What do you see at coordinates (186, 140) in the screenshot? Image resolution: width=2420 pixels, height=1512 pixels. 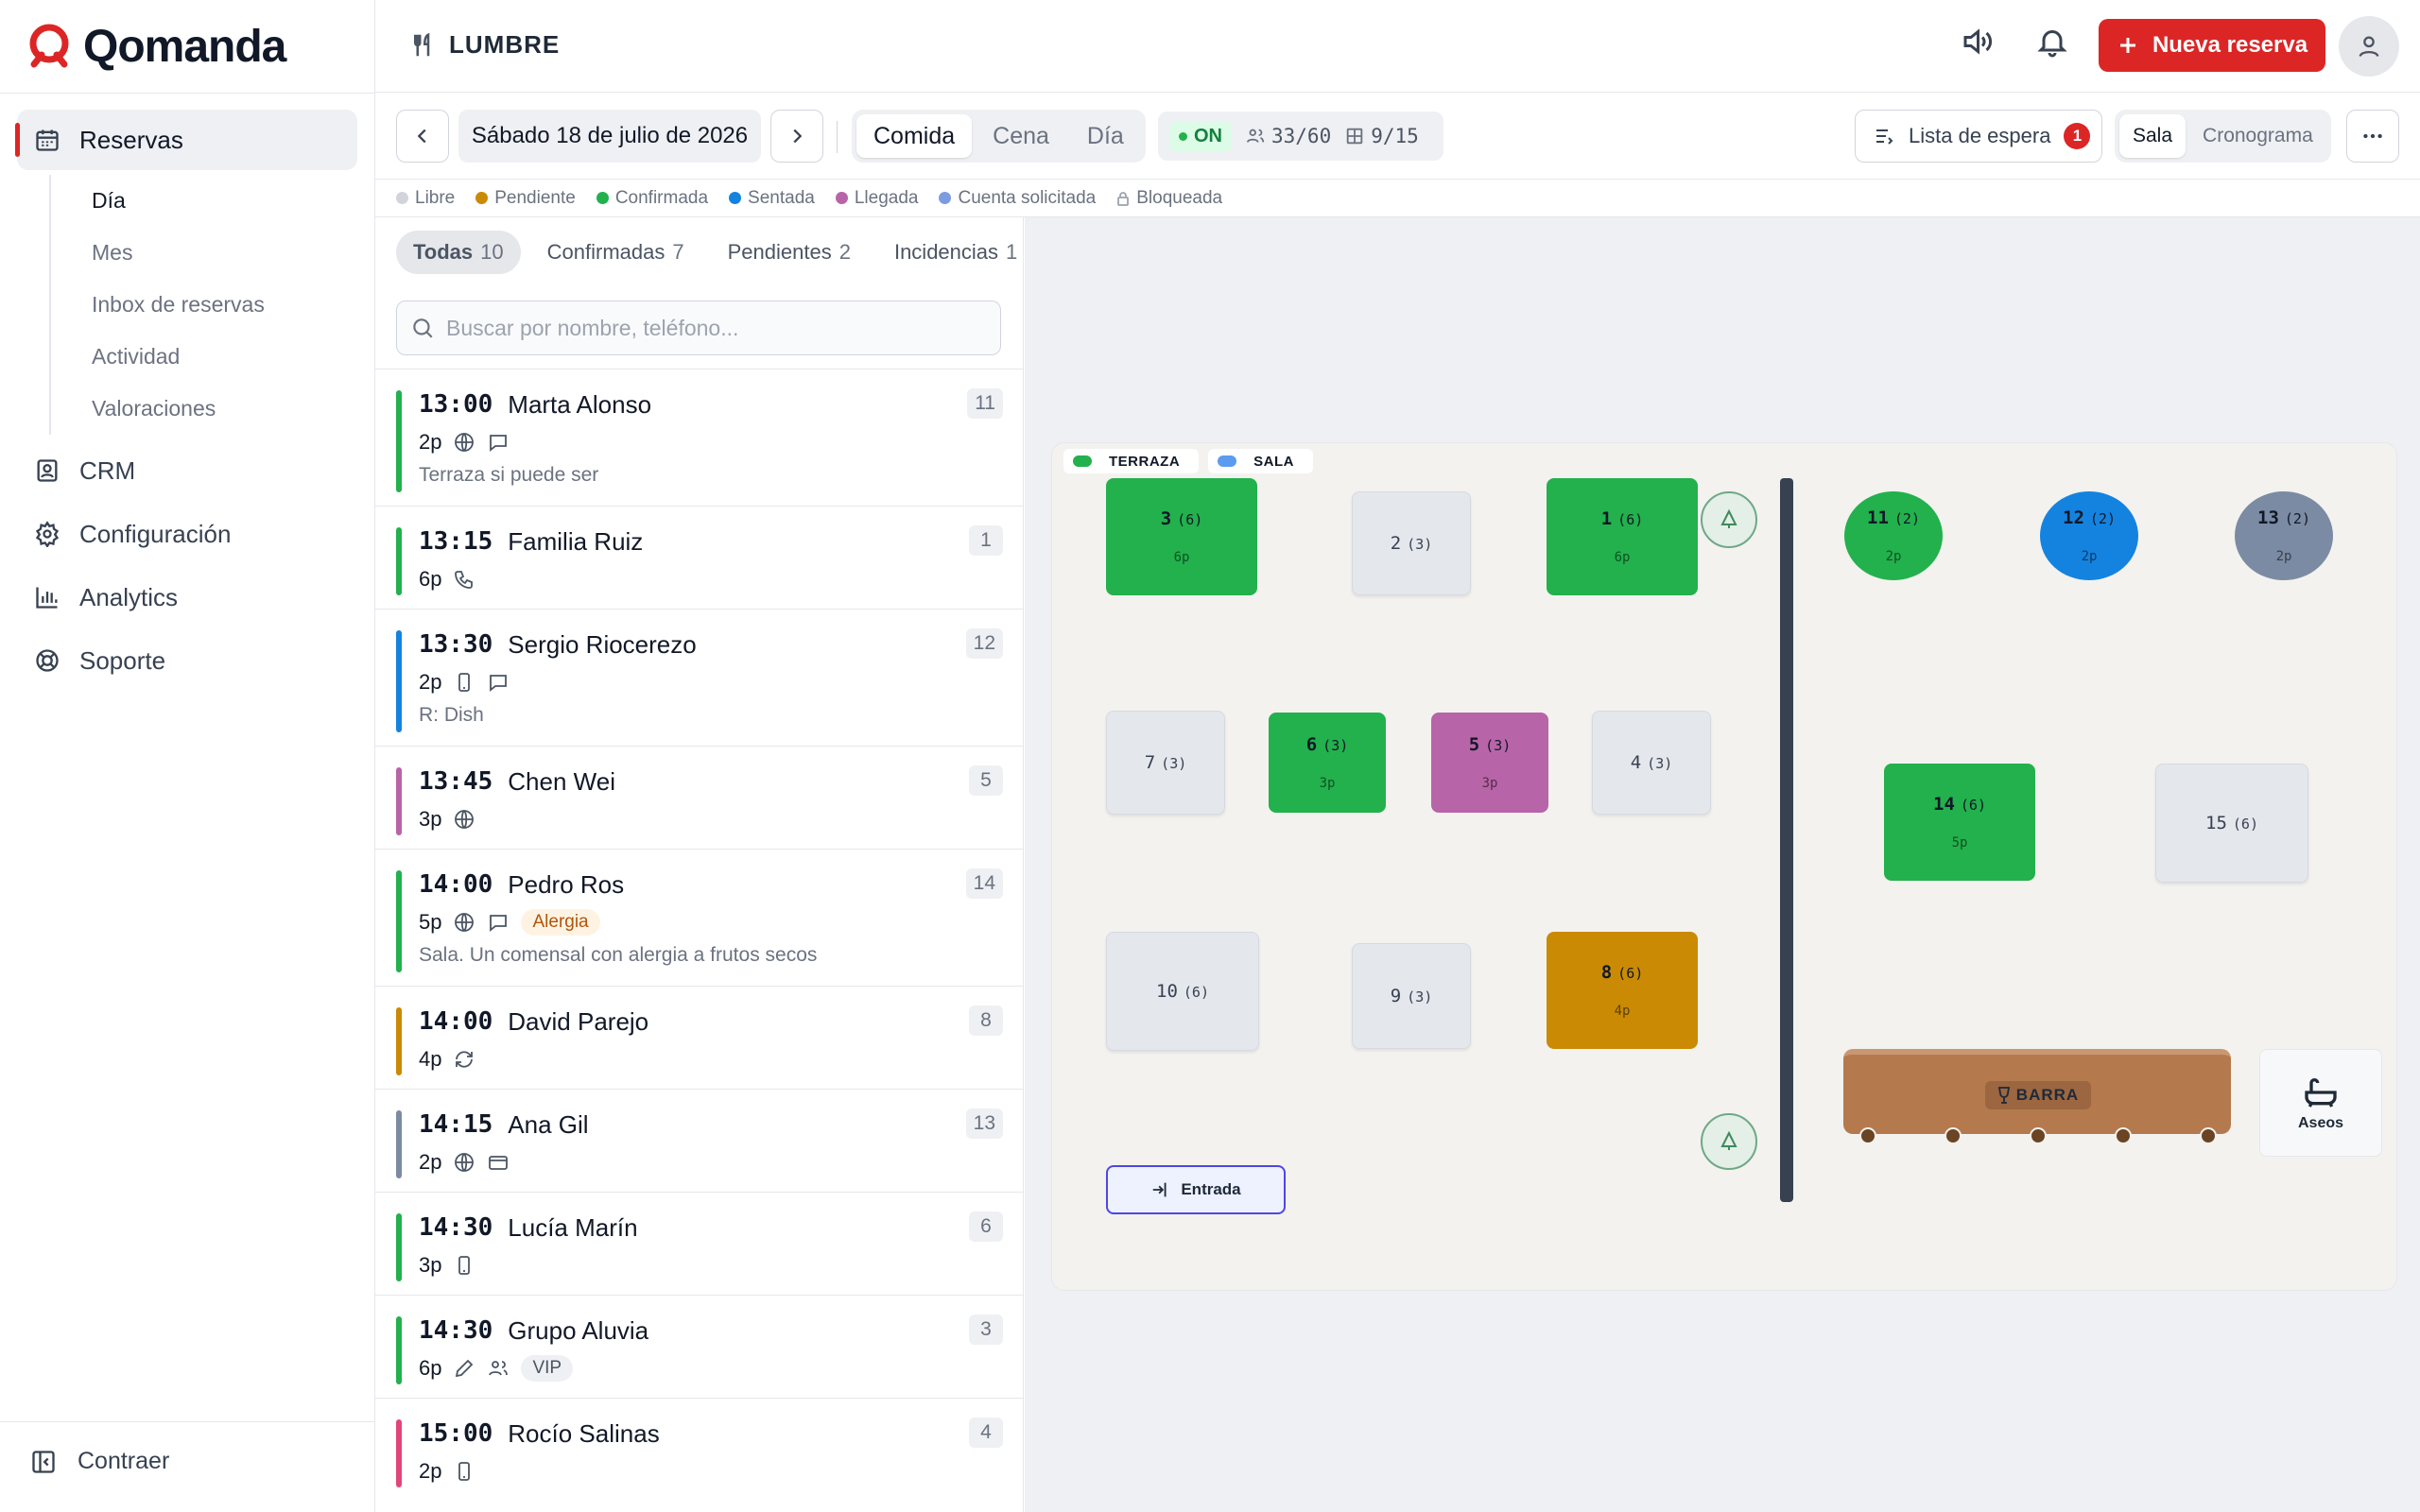 I see `sidebar-item-reservas: Reservas` at bounding box center [186, 140].